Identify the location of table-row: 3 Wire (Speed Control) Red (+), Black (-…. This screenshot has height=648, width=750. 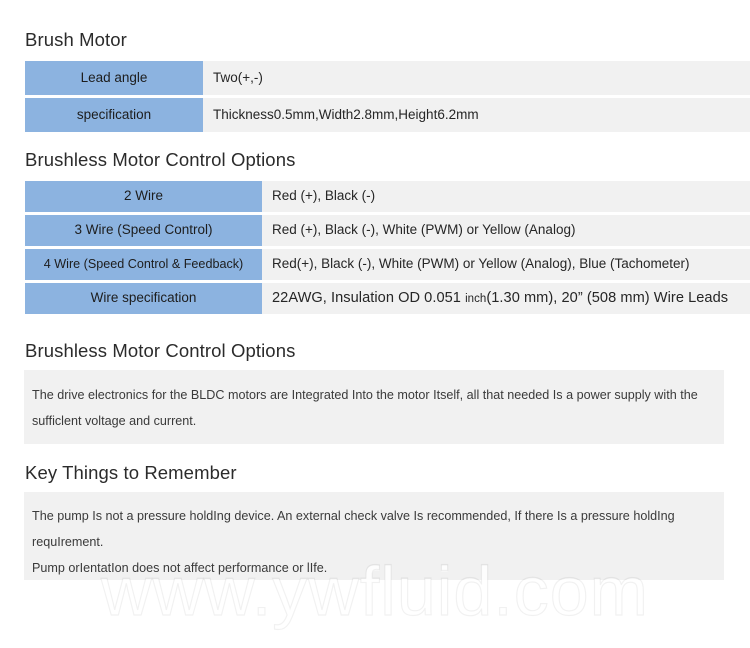
(387, 230).